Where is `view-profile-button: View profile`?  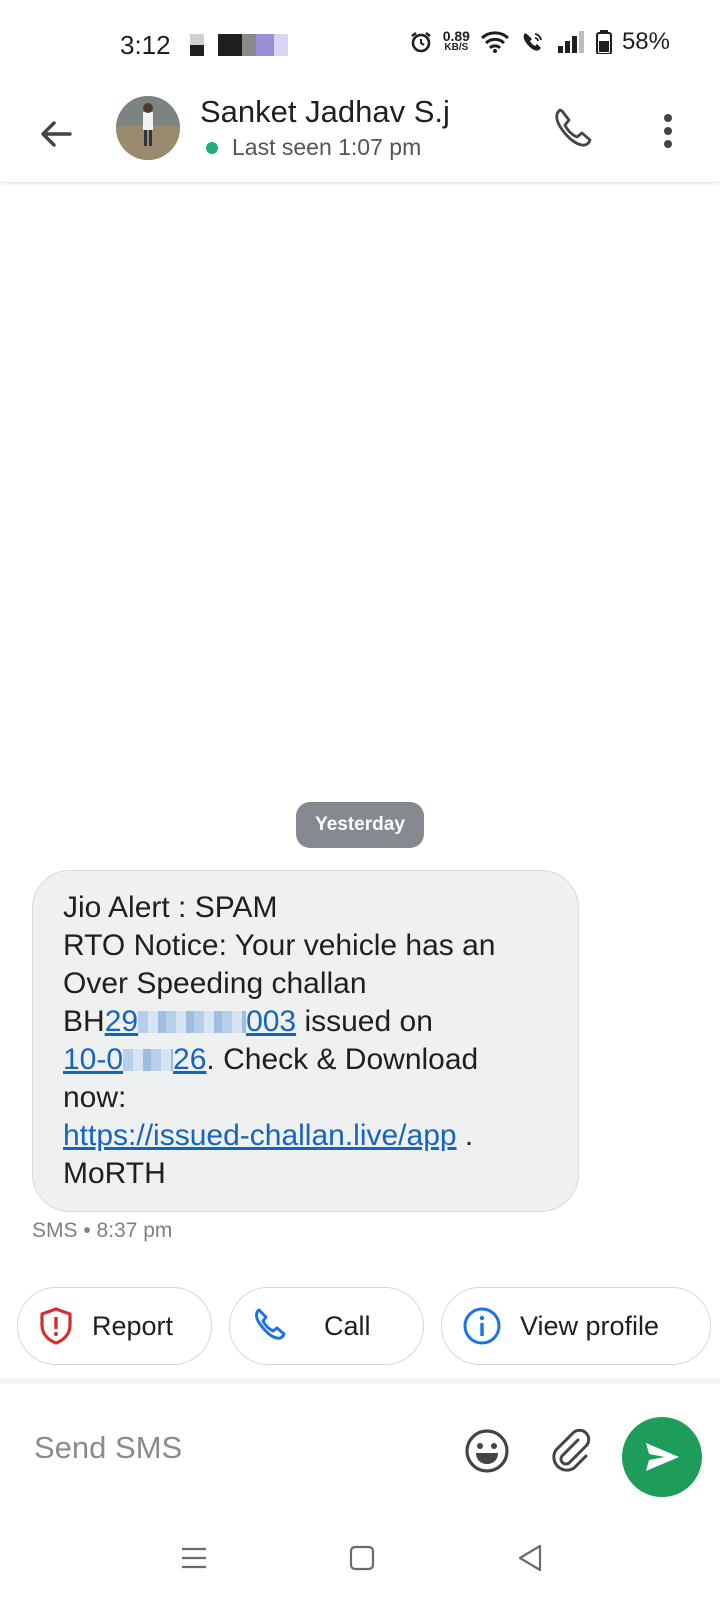
view-profile-button: View profile is located at coordinates (576, 1326).